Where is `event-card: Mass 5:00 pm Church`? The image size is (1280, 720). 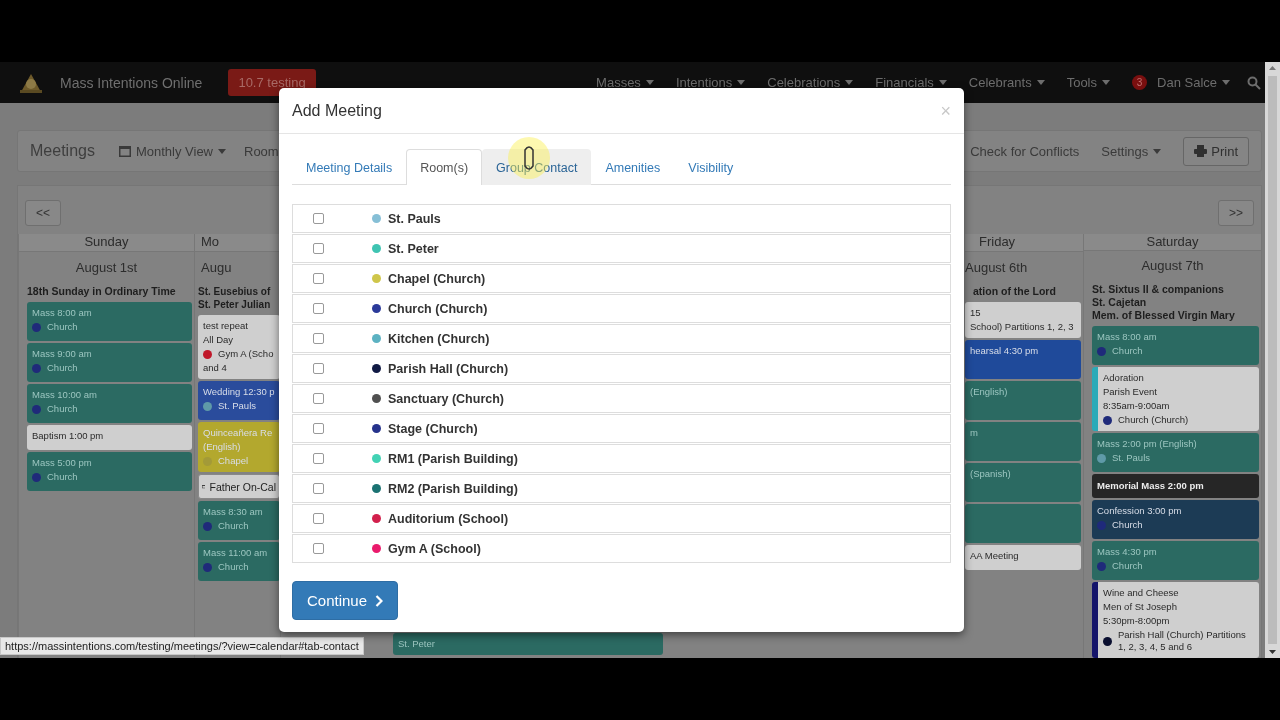 event-card: Mass 5:00 pm Church is located at coordinates (109, 471).